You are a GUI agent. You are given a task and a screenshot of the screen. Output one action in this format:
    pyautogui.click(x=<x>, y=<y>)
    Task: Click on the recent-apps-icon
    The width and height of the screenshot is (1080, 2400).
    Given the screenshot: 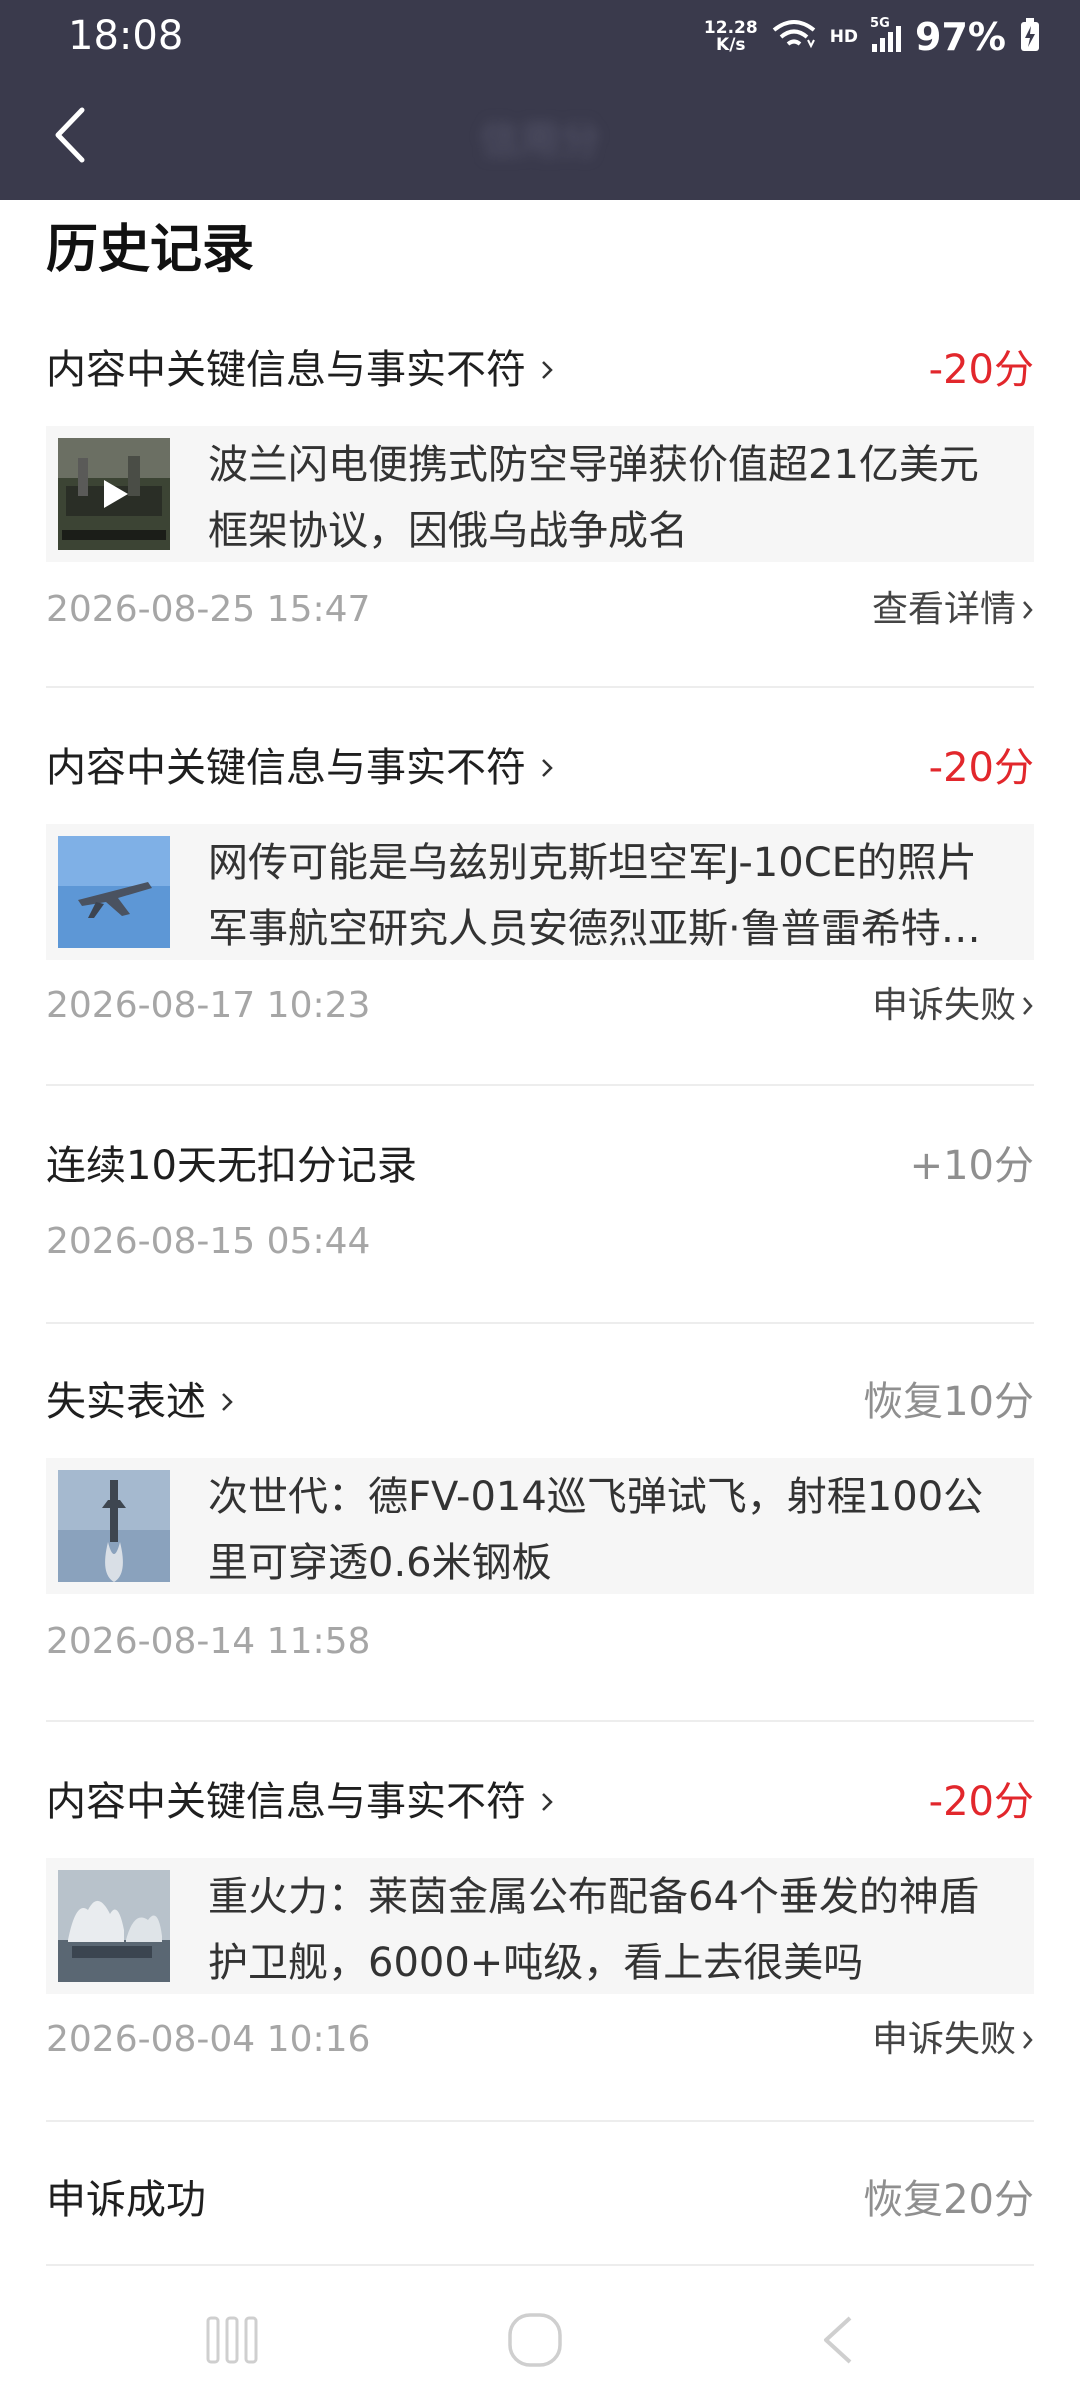 What is the action you would take?
    pyautogui.click(x=232, y=2340)
    